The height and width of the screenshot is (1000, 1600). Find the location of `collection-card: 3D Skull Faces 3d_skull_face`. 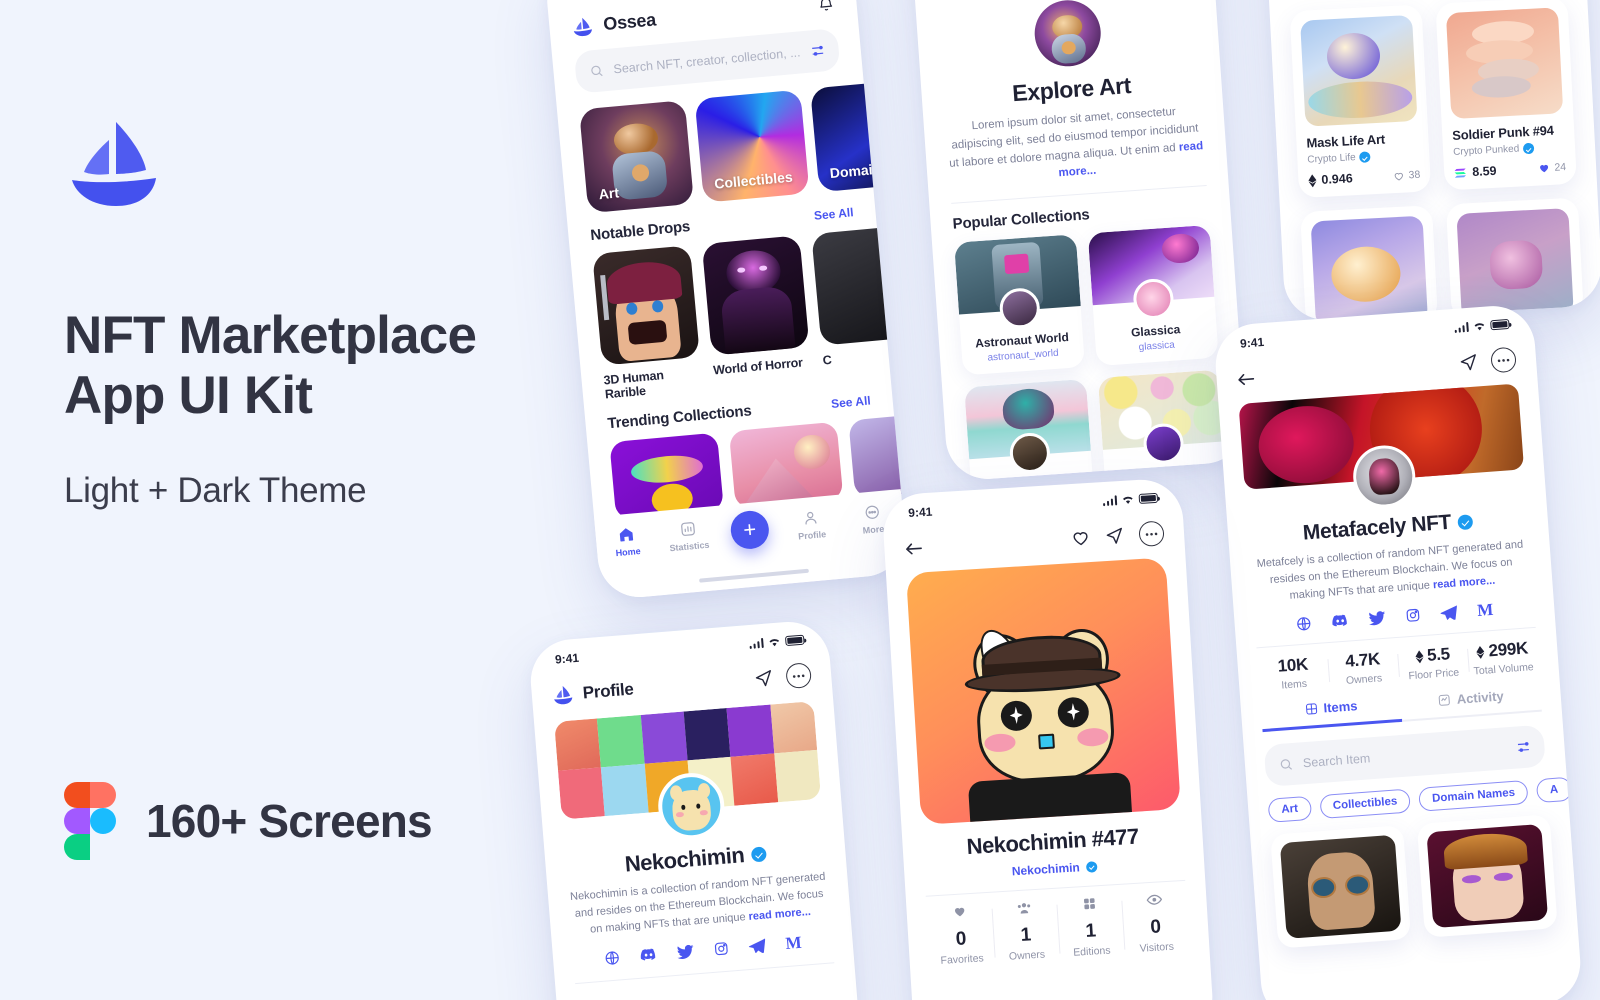

collection-card: 3D Skull Faces 3d_skull_face is located at coordinates (1030, 430).